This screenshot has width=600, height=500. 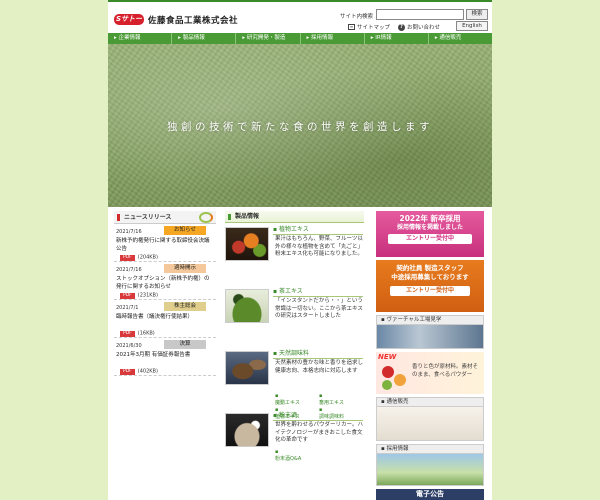 What do you see at coordinates (287, 403) in the screenshot?
I see `sub-link-label: 魔動エキス` at bounding box center [287, 403].